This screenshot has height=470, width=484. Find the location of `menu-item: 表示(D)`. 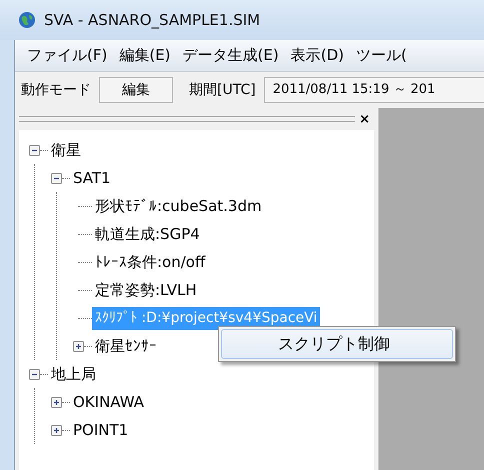

menu-item: 表示(D) is located at coordinates (317, 55).